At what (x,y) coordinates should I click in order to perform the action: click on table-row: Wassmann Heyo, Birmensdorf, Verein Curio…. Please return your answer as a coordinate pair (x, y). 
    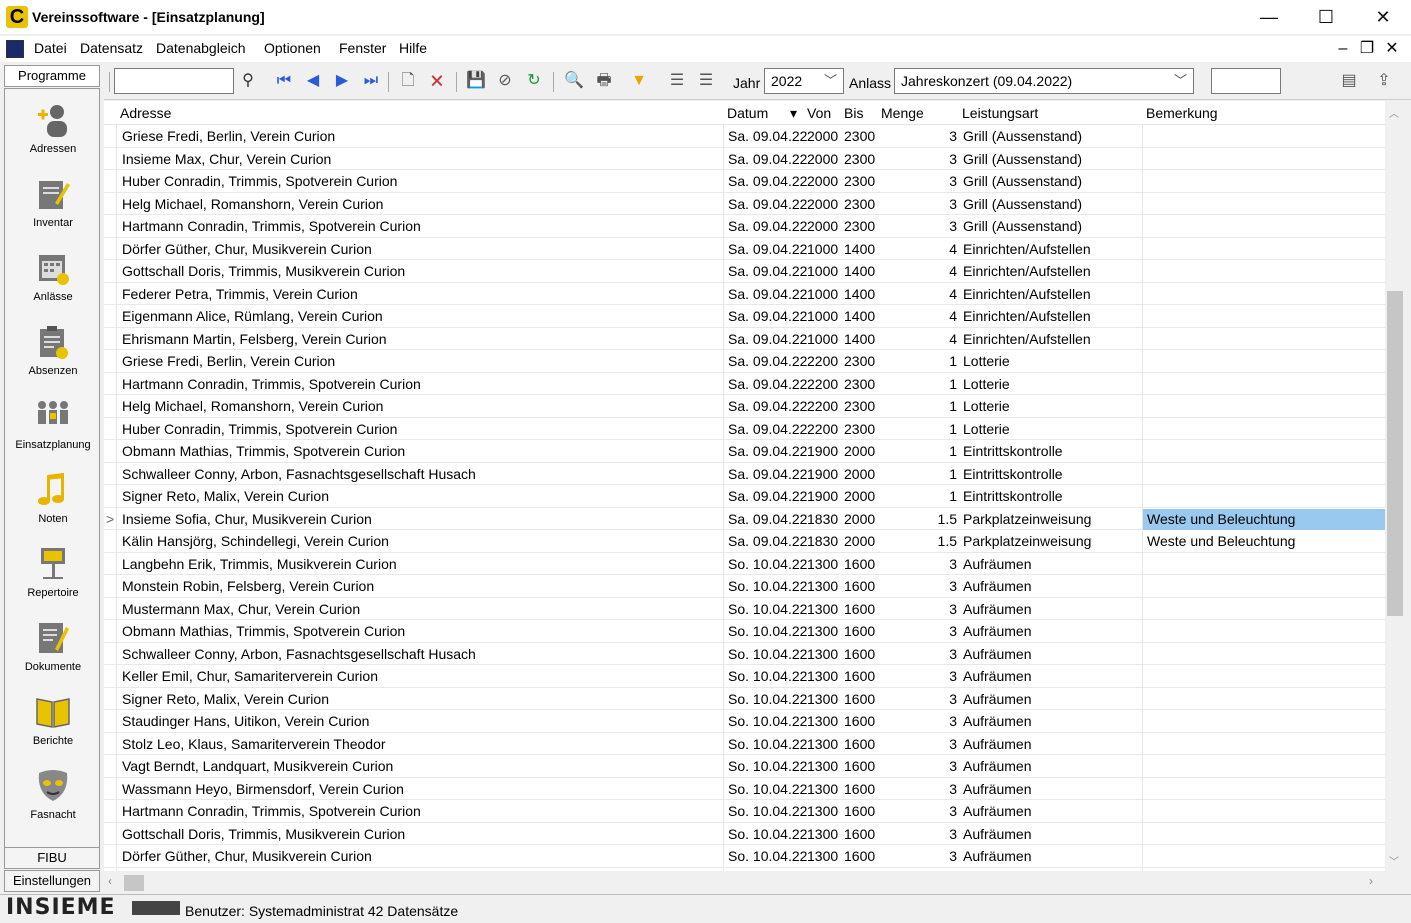
    Looking at the image, I should click on (744, 789).